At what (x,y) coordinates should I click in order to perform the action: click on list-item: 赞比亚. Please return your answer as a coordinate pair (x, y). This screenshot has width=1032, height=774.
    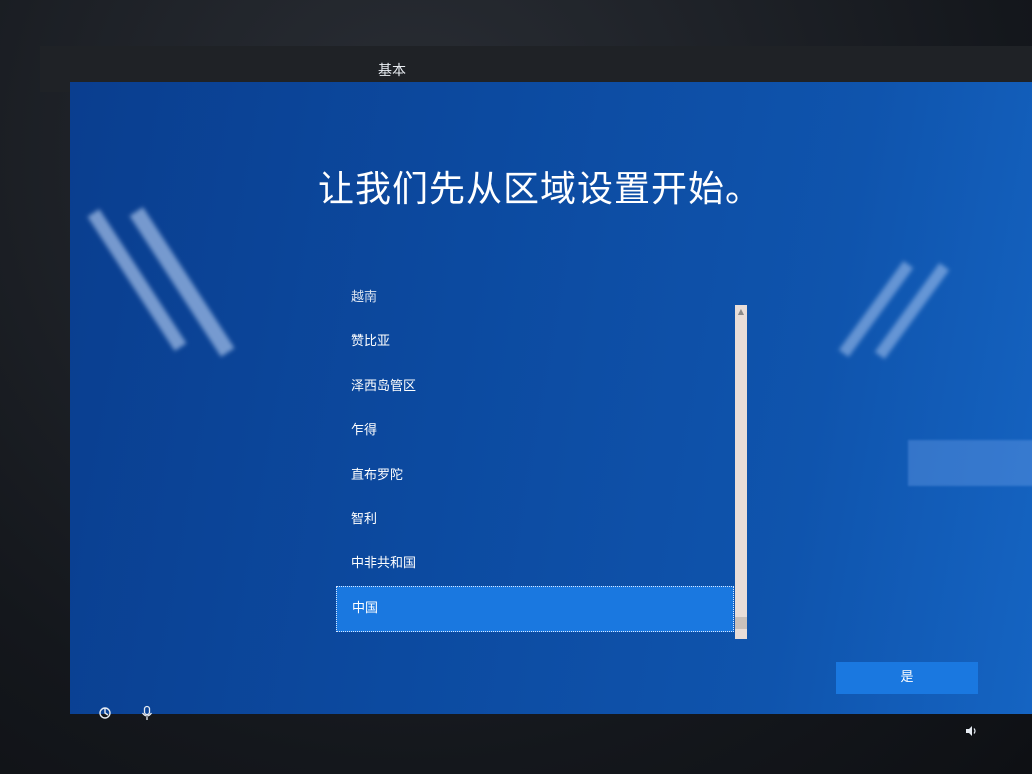
    Looking at the image, I should click on (535, 342).